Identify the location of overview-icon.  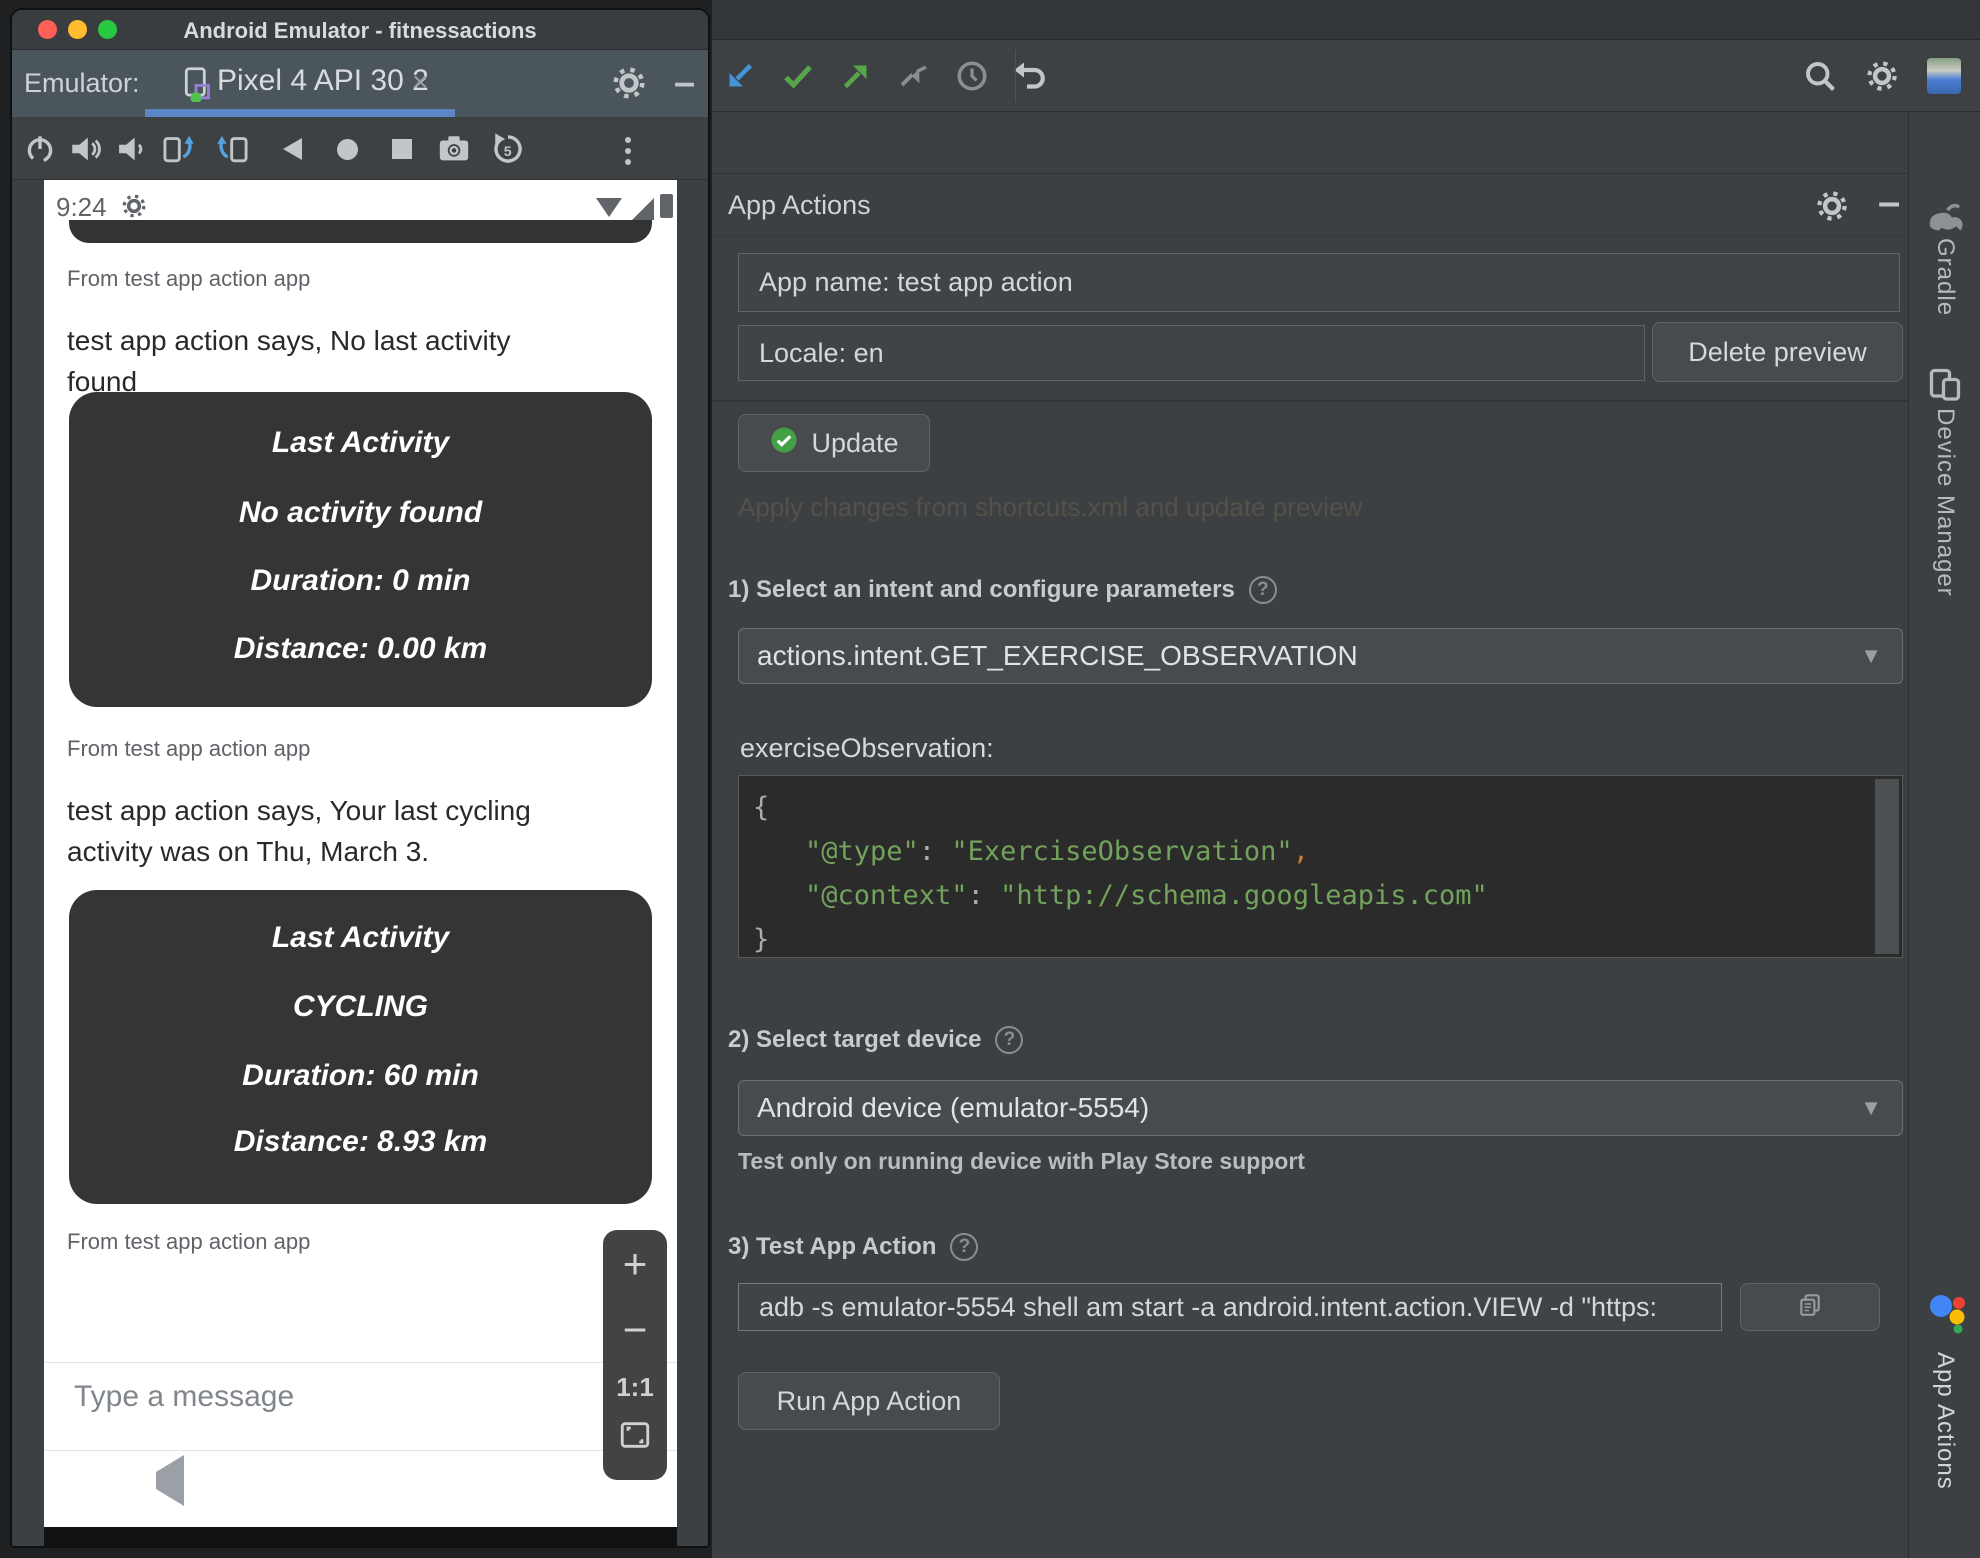
(402, 149).